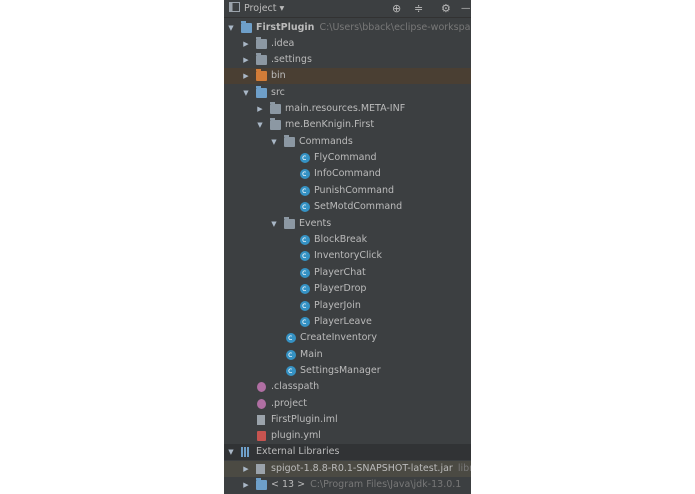 This screenshot has height=494, width=695. What do you see at coordinates (260, 8) in the screenshot?
I see `project-view-label: Project` at bounding box center [260, 8].